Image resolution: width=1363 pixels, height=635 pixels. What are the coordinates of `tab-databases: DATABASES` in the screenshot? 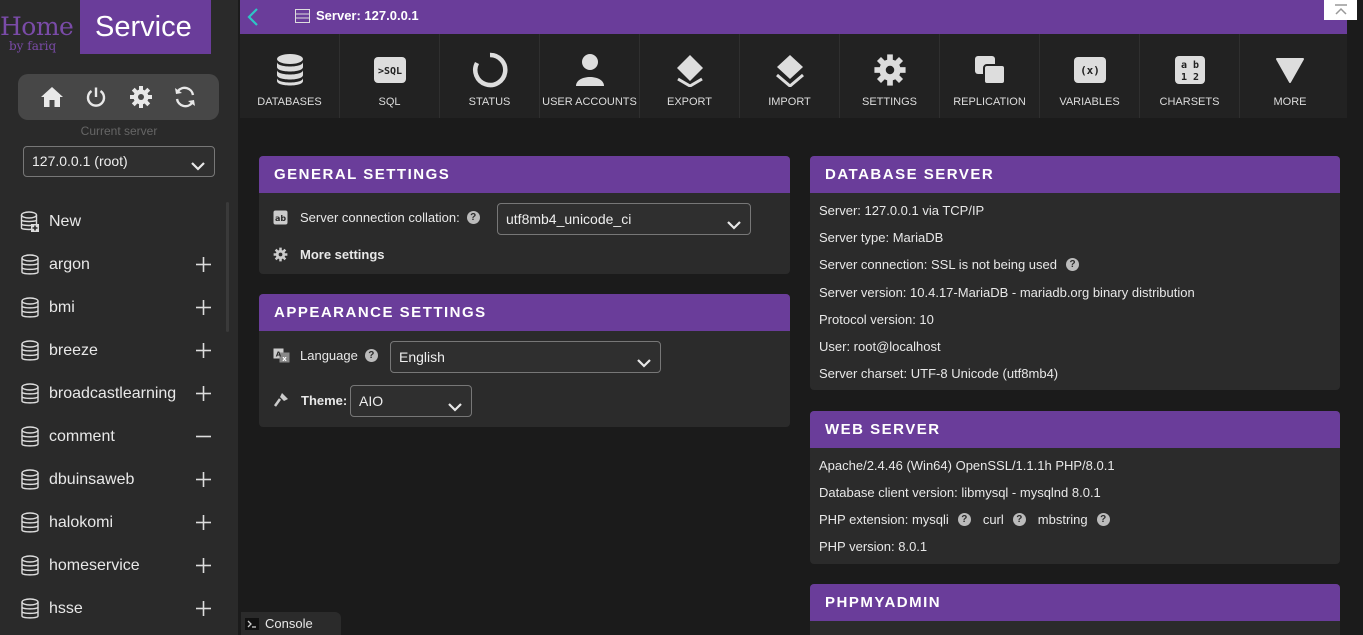 It's located at (290, 76).